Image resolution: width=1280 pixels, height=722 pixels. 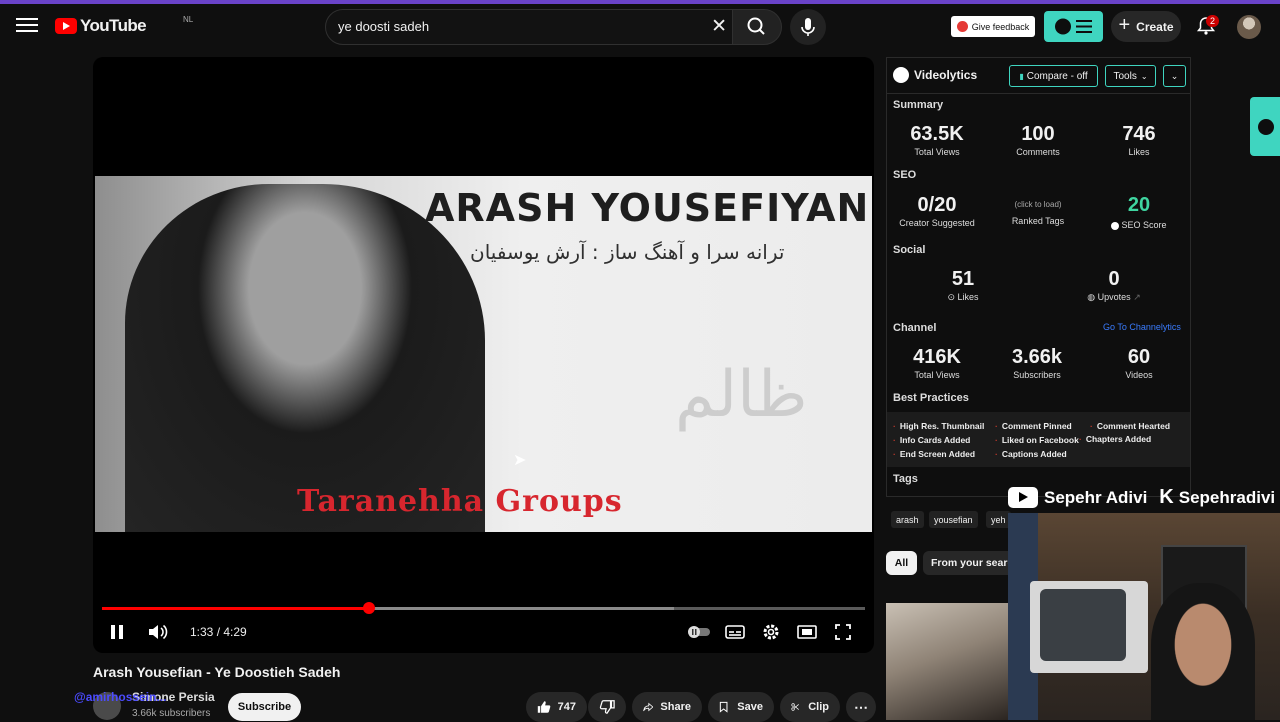 What do you see at coordinates (532, 27) in the screenshot?
I see `search-input: ye doosti sadeh ✕` at bounding box center [532, 27].